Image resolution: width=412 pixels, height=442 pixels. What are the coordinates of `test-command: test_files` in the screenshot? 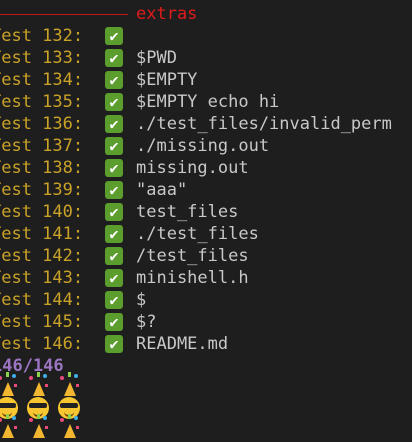 It's located at (187, 212).